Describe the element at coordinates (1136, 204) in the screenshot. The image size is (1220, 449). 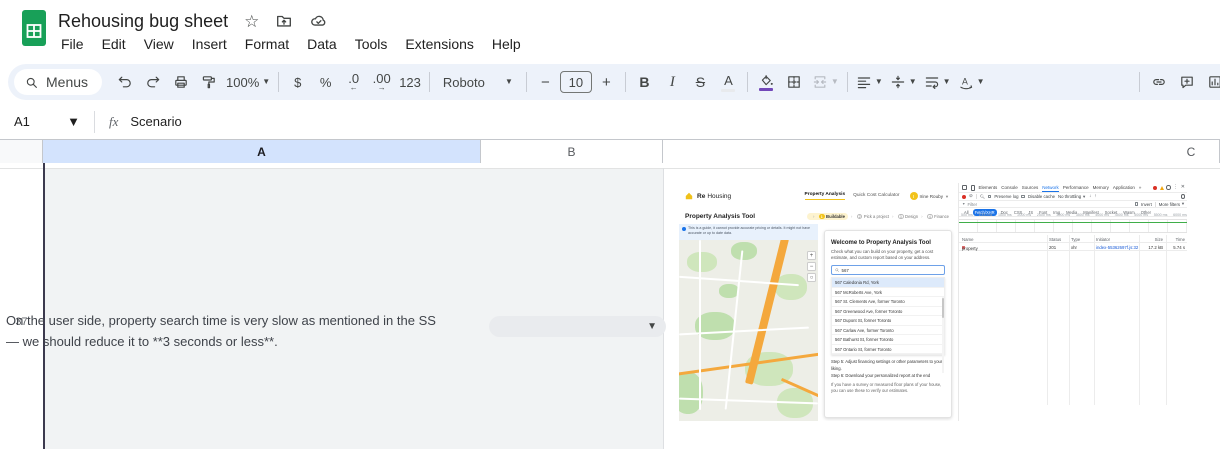
I see `invert-checkbox` at that location.